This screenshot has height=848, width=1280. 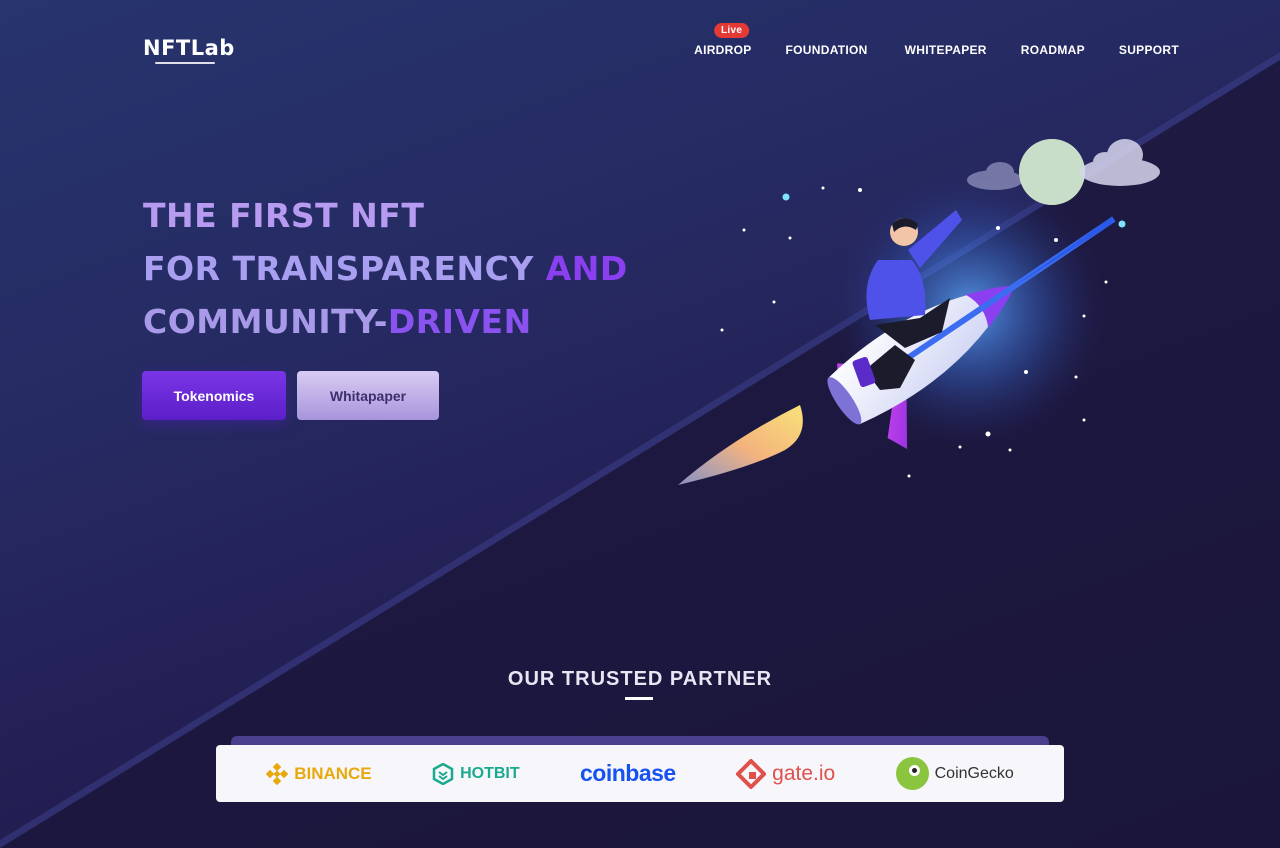 I want to click on partner-coingecko: CoinGecko, so click(x=954, y=773).